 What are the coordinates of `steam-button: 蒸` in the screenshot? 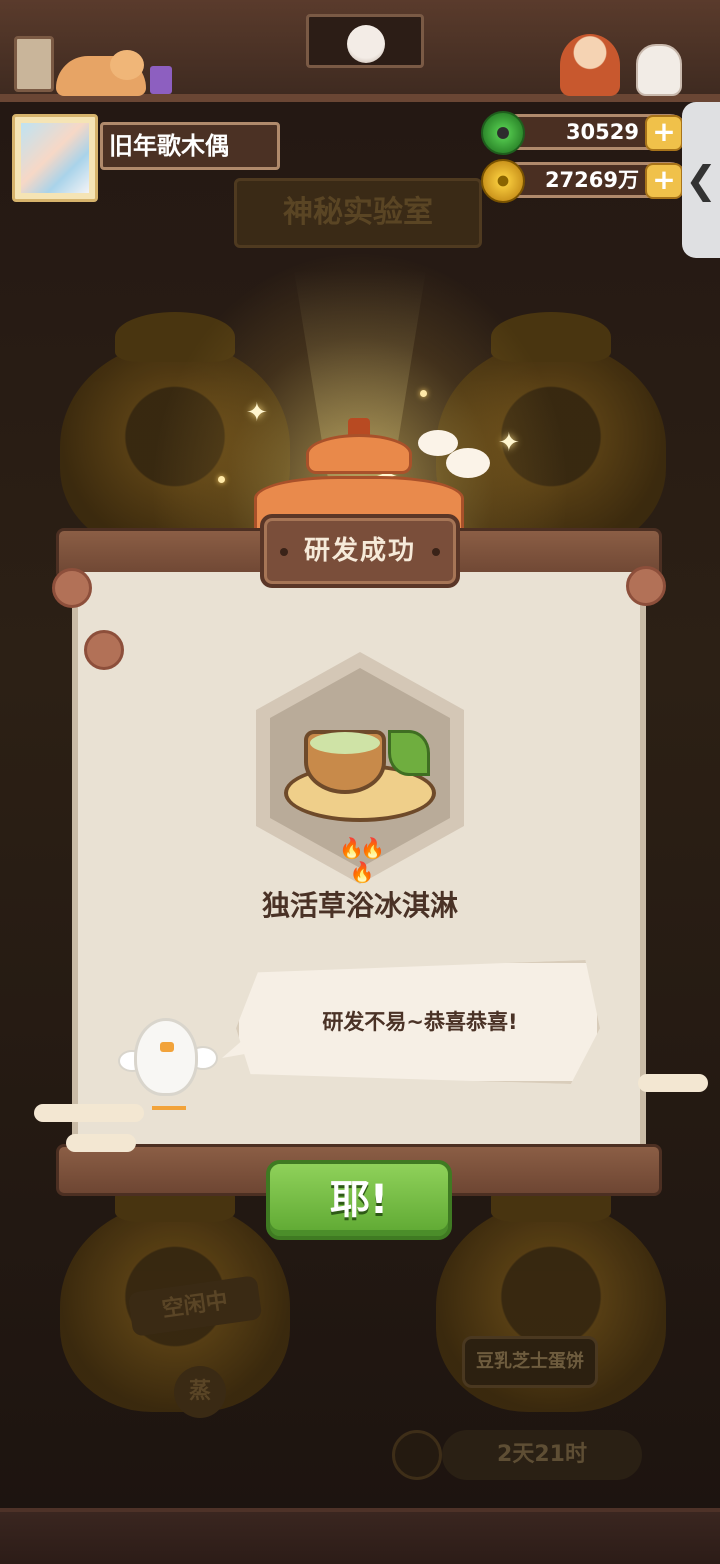 It's located at (200, 1392).